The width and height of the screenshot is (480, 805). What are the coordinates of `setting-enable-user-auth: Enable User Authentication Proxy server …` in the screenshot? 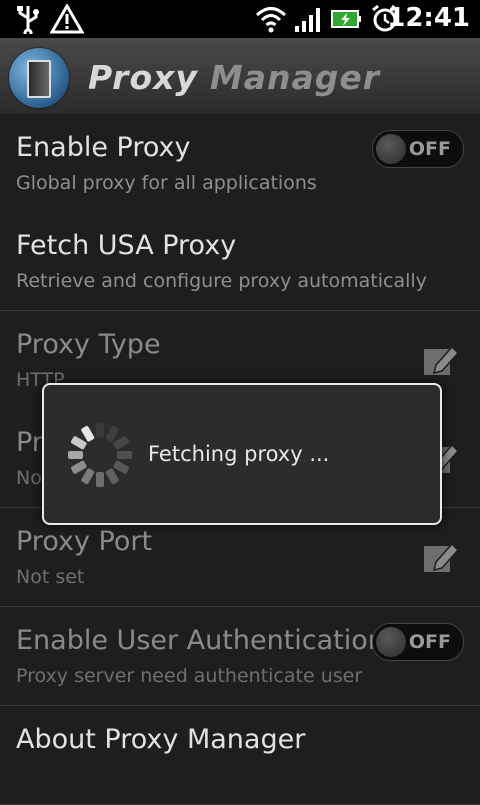 It's located at (240, 656).